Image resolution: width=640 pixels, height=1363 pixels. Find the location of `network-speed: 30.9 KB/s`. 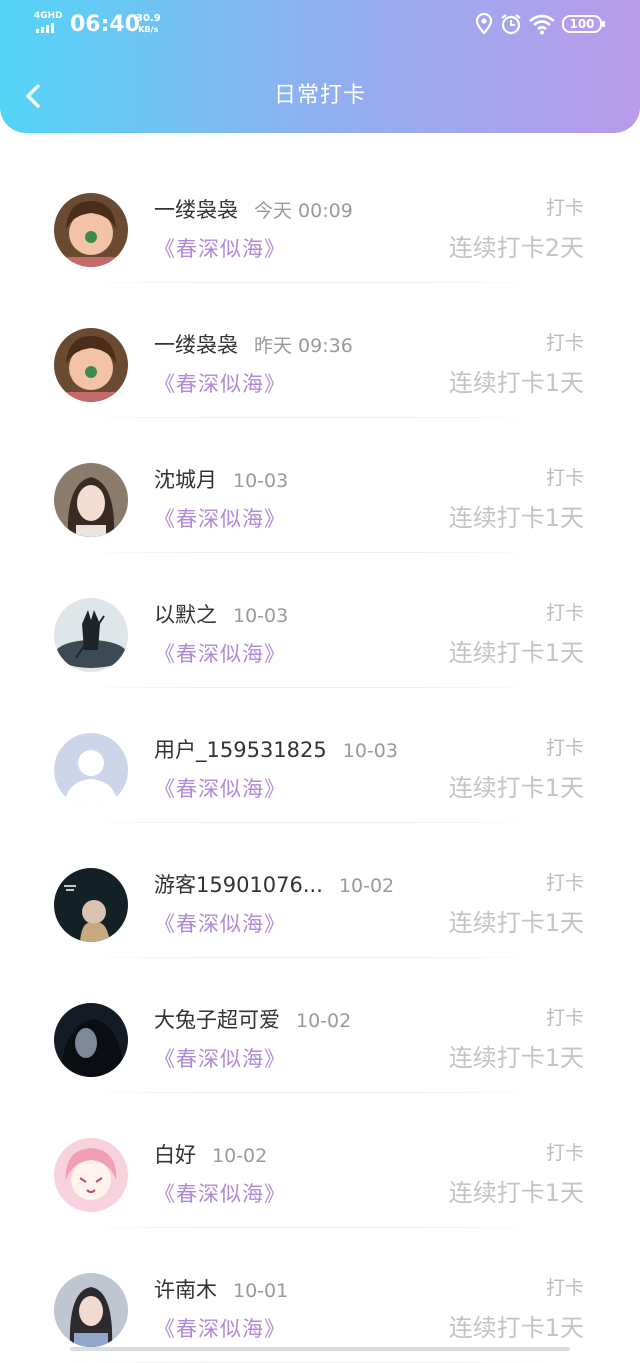

network-speed: 30.9 KB/s is located at coordinates (148, 24).